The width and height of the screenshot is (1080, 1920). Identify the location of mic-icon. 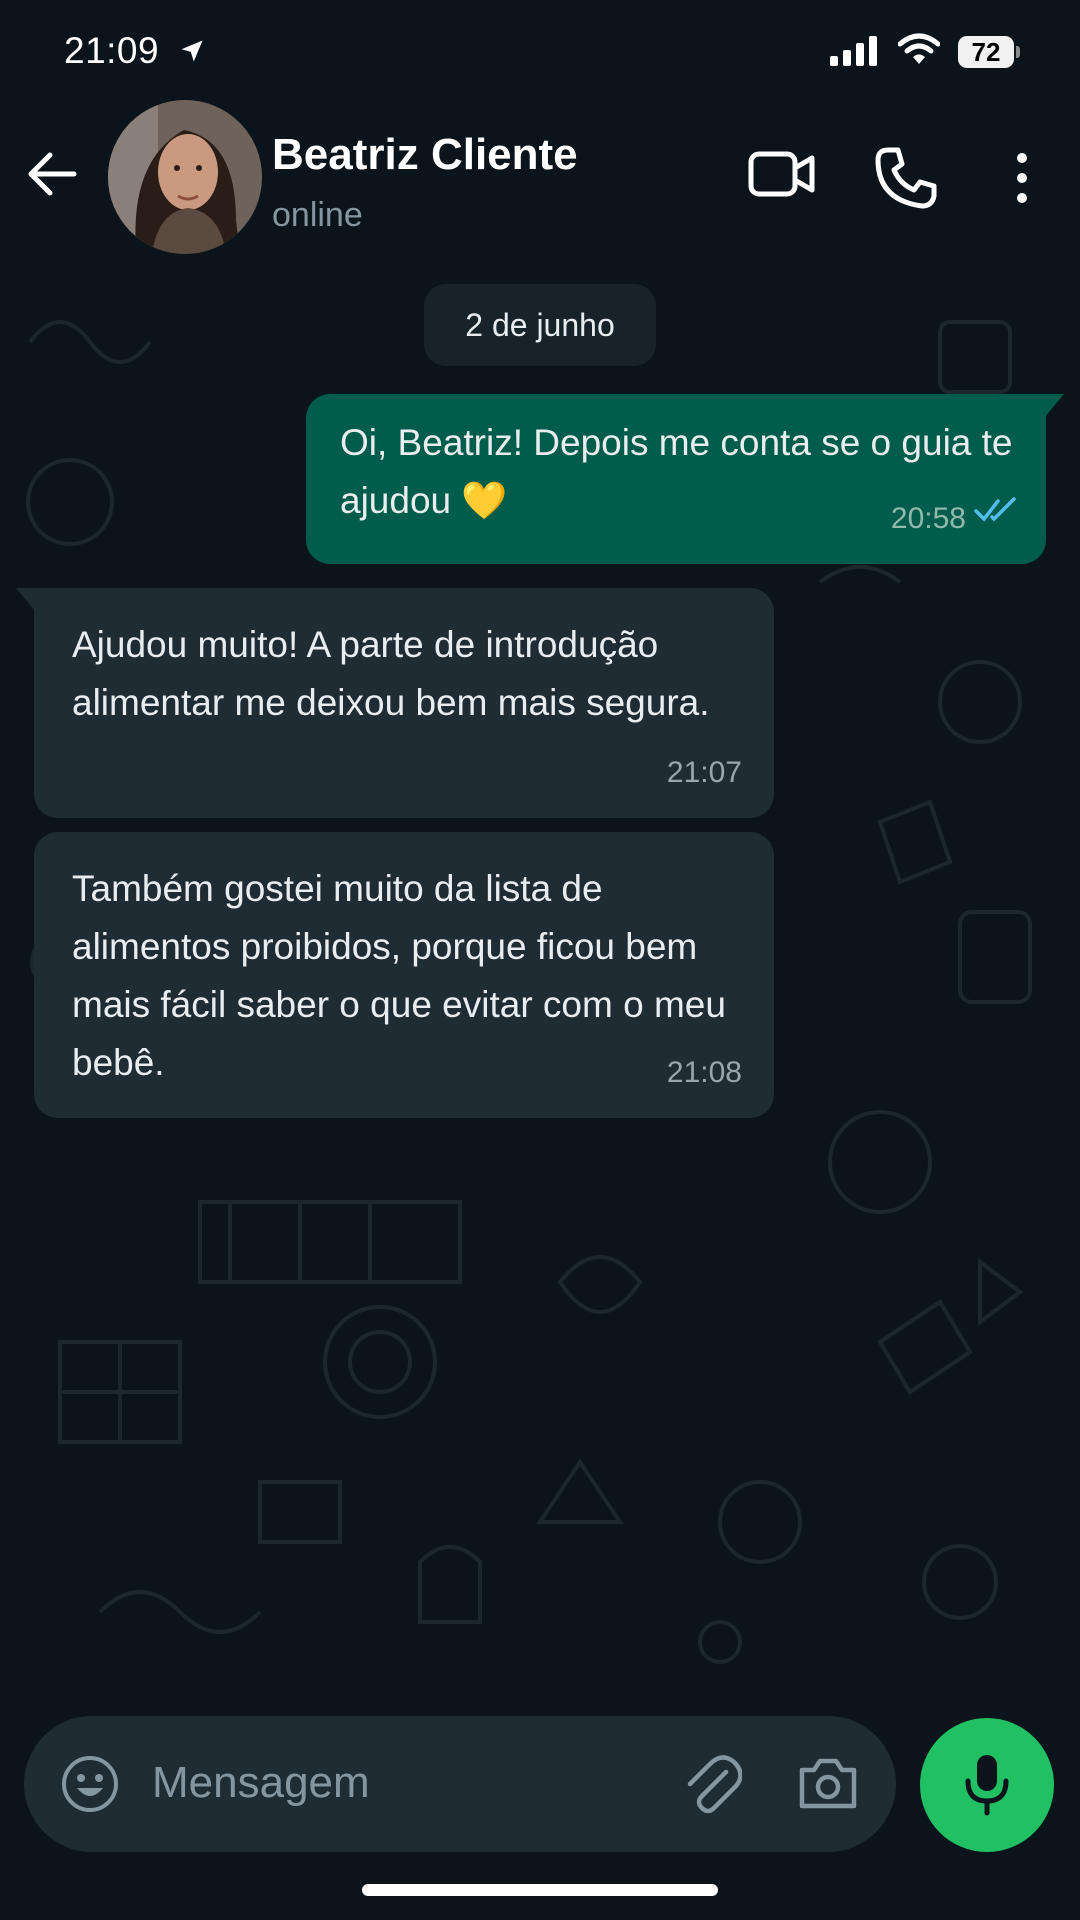
(987, 1785).